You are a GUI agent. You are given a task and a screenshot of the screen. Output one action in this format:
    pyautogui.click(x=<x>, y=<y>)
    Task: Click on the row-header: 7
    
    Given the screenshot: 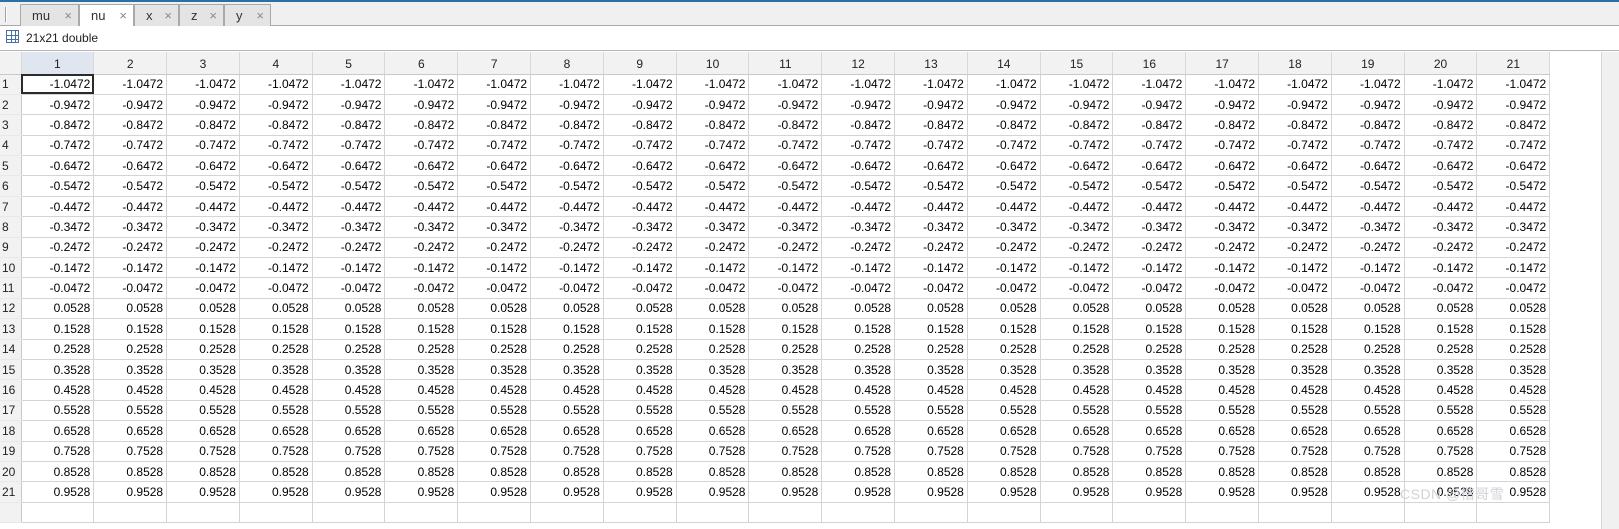 What is the action you would take?
    pyautogui.click(x=11, y=207)
    